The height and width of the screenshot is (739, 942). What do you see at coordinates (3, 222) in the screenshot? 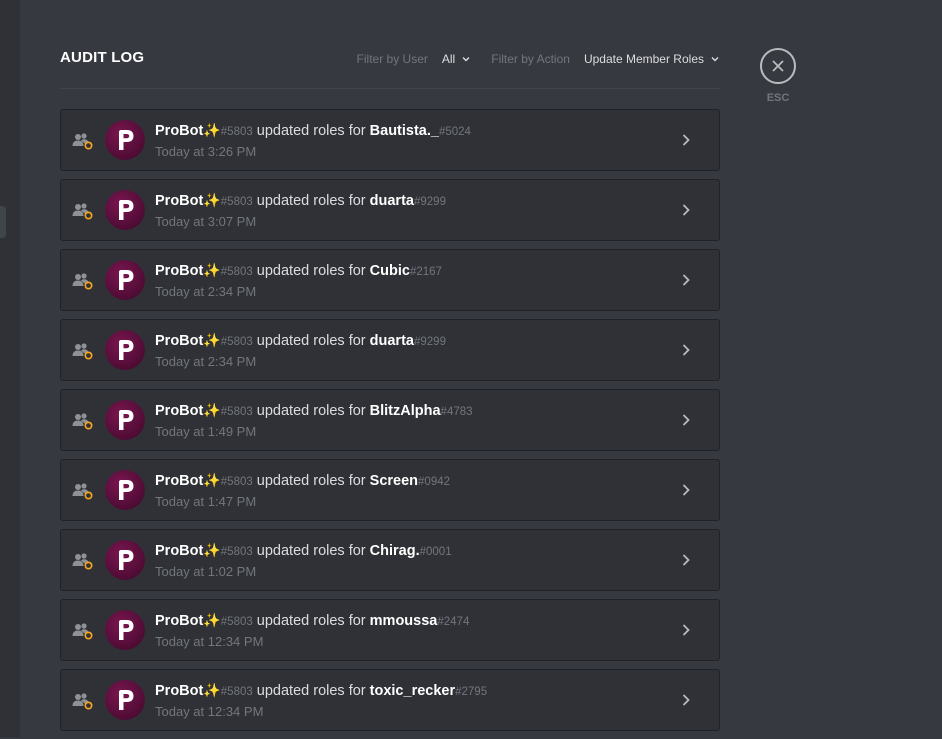
I see `sidebar-scroll-tab` at bounding box center [3, 222].